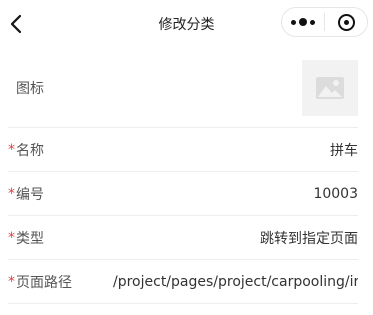 This screenshot has height=315, width=373. Describe the element at coordinates (344, 150) in the screenshot. I see `field-value: 拼车` at that location.